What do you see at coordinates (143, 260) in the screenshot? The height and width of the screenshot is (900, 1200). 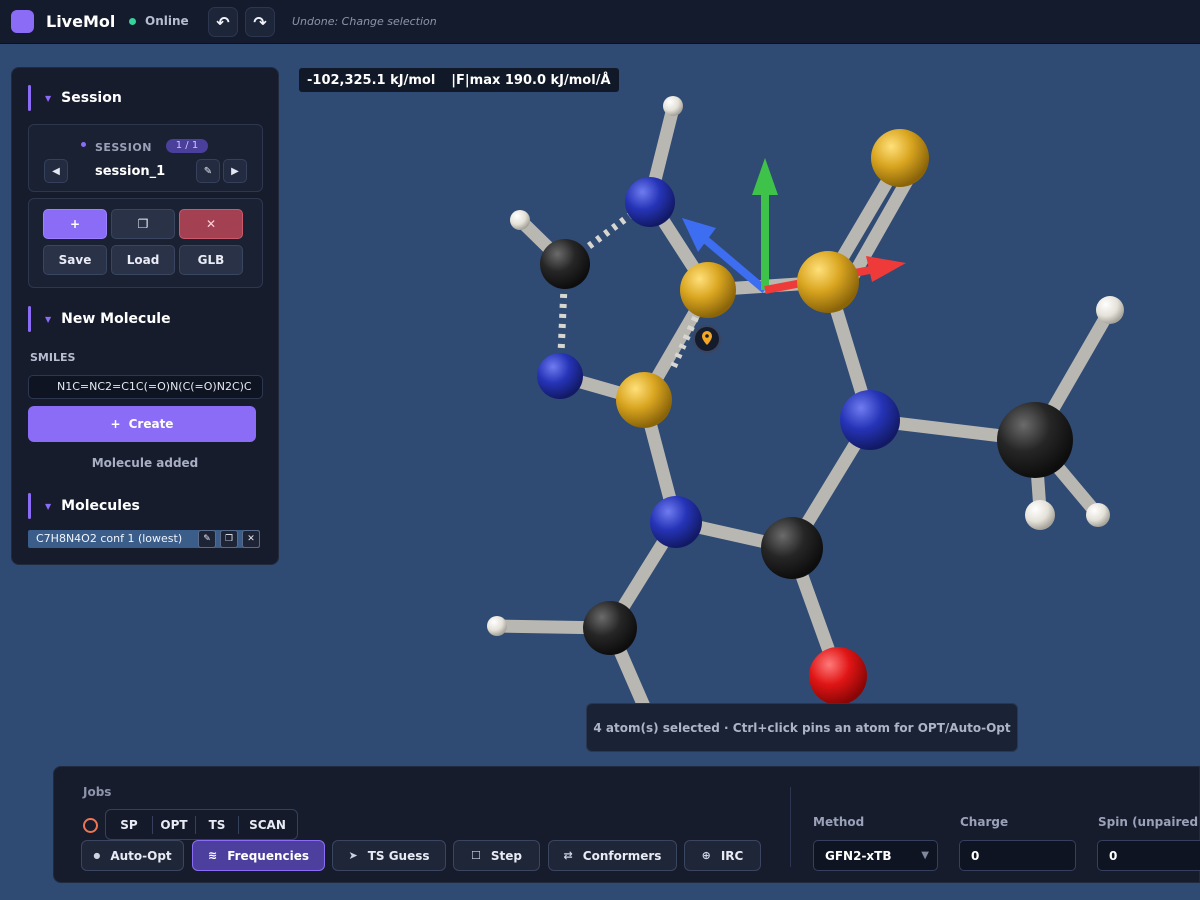 I see `load-button: Load` at bounding box center [143, 260].